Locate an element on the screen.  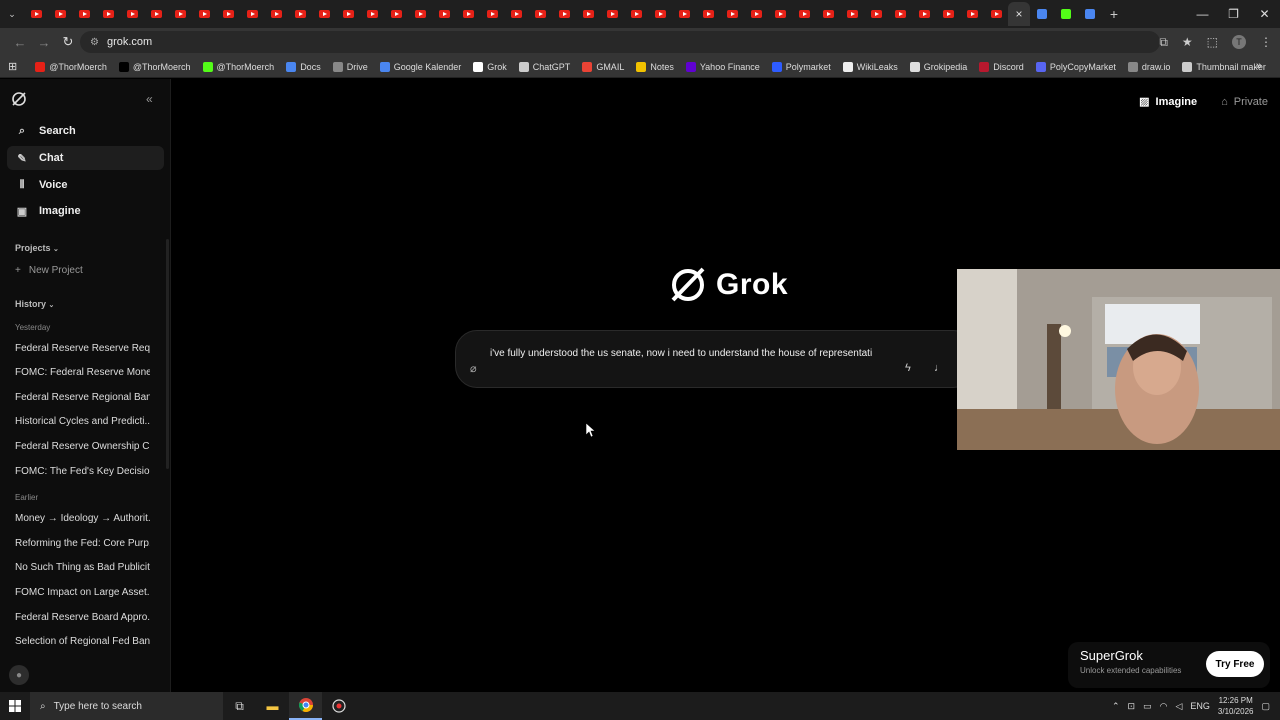
device-icon: ⊡ is located at coordinates (1132, 706).